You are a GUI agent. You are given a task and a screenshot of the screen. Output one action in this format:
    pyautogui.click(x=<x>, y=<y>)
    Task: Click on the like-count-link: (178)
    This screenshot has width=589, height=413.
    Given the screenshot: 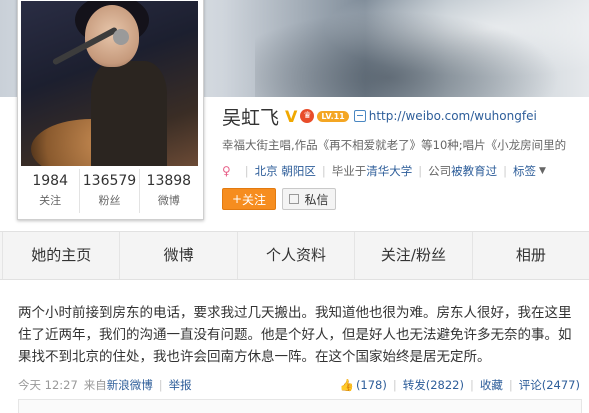 What is the action you would take?
    pyautogui.click(x=371, y=385)
    